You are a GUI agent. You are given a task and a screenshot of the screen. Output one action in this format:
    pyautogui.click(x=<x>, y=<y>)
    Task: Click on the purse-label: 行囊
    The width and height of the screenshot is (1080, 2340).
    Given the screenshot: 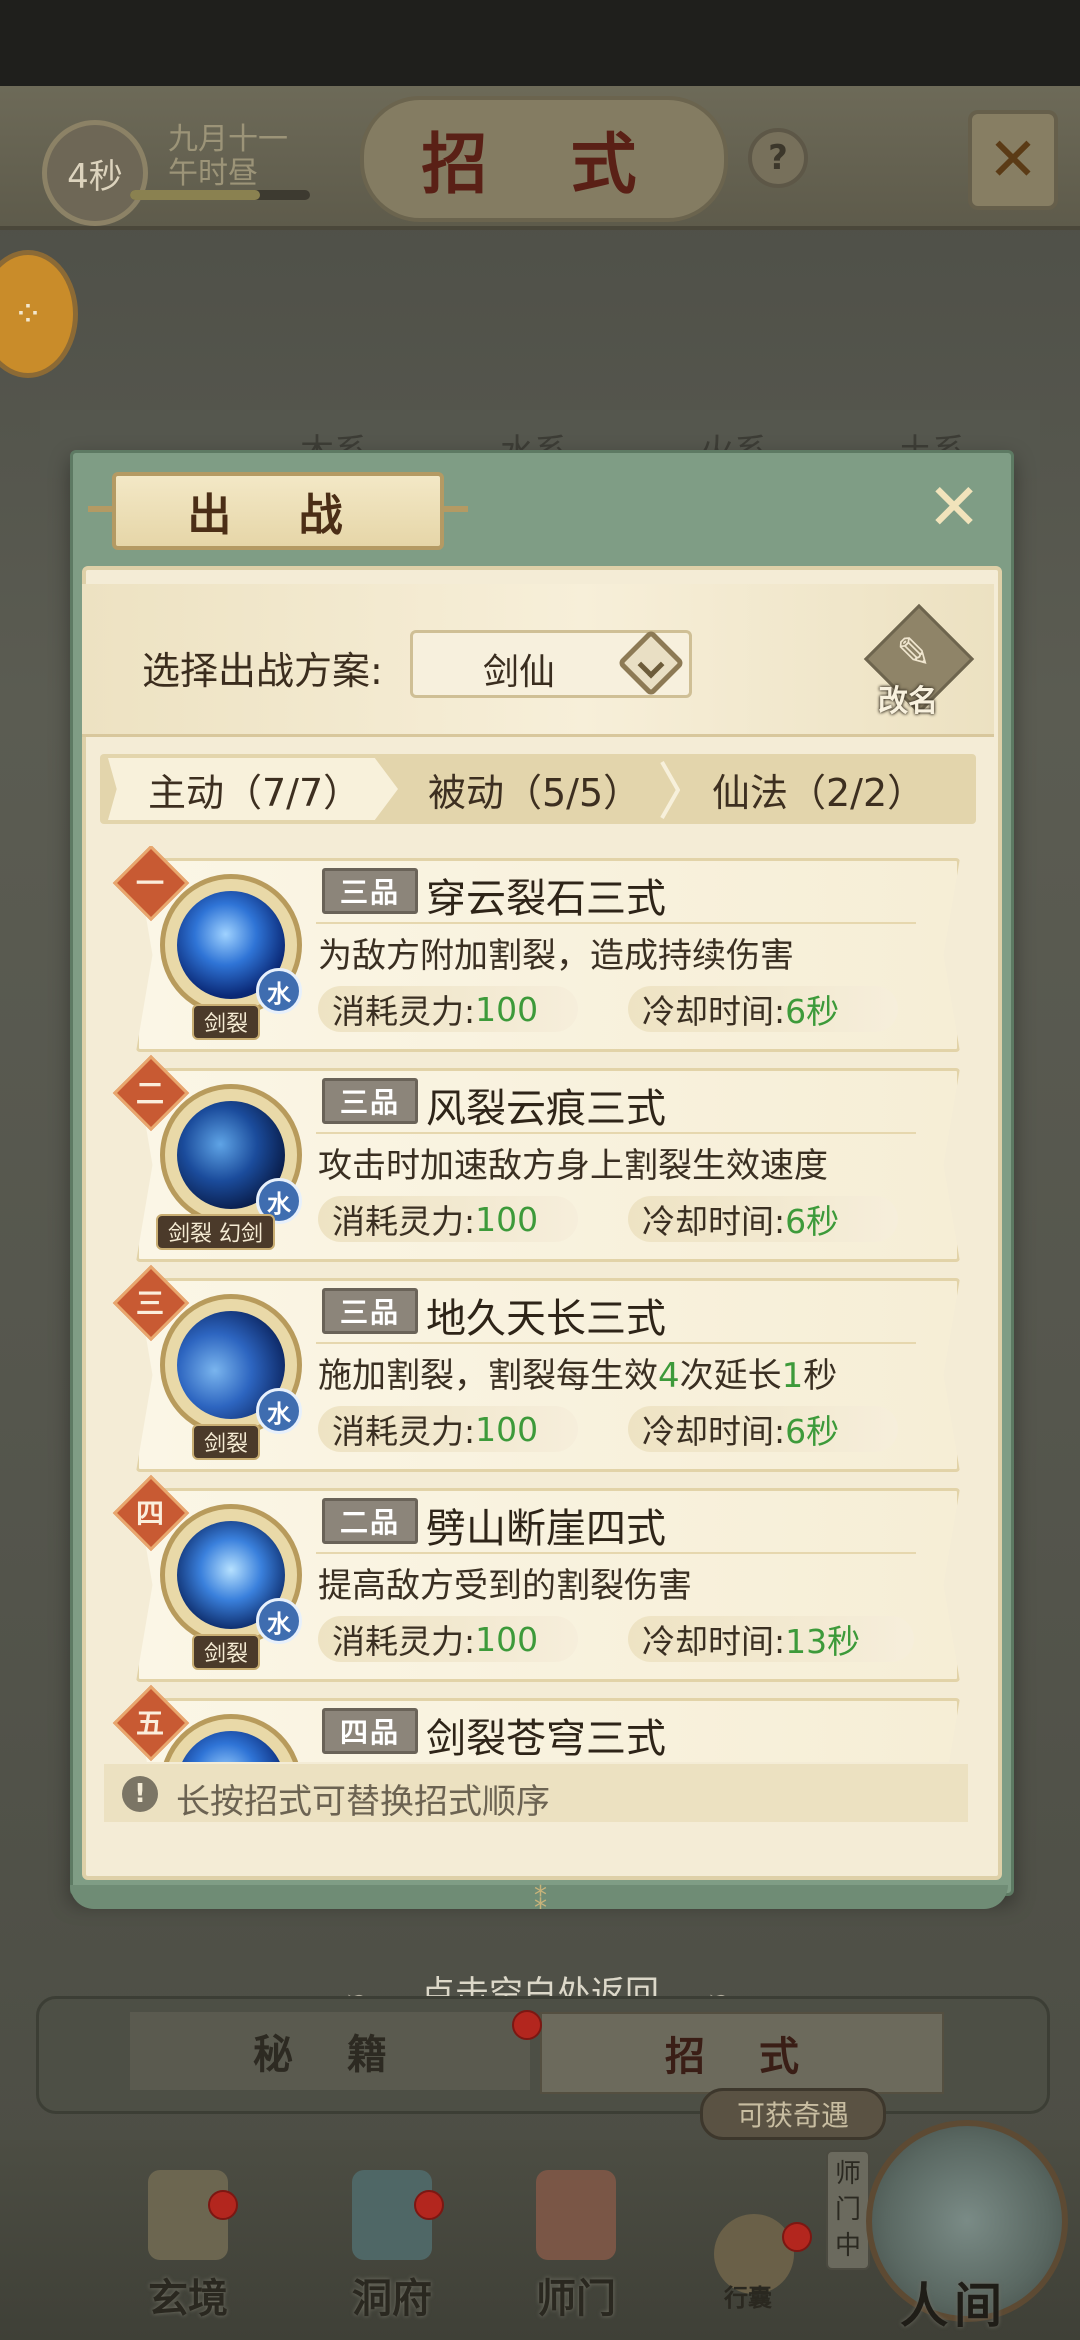 What is the action you would take?
    pyautogui.click(x=748, y=2298)
    